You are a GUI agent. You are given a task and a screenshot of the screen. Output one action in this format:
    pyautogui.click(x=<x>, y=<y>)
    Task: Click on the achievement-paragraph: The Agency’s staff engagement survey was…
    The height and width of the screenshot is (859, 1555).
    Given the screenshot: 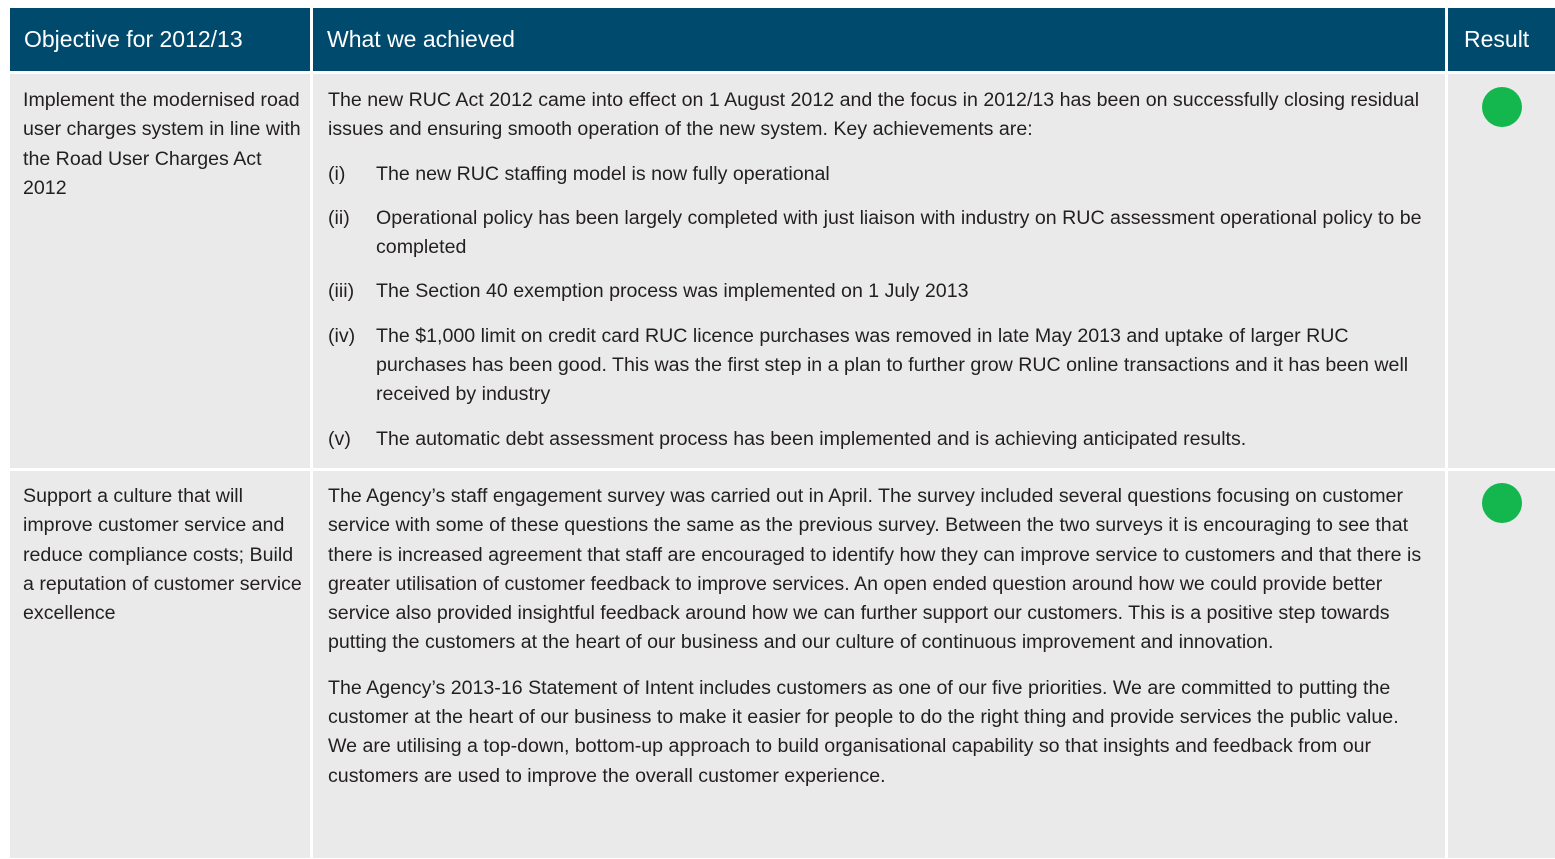 What is the action you would take?
    pyautogui.click(x=875, y=569)
    